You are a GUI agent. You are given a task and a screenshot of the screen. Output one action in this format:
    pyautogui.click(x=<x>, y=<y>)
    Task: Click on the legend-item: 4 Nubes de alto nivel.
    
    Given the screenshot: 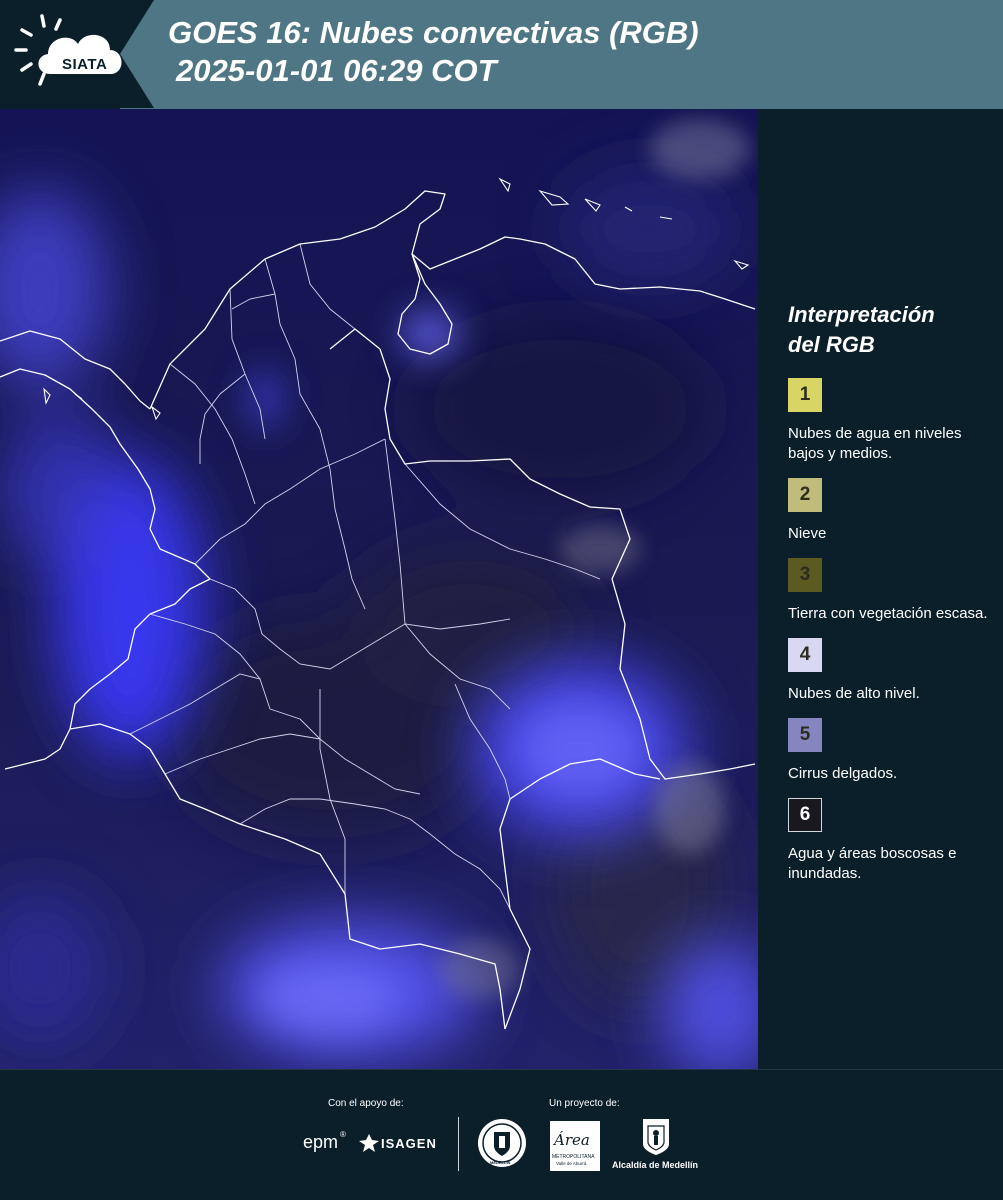 What is the action you would take?
    pyautogui.click(x=891, y=671)
    